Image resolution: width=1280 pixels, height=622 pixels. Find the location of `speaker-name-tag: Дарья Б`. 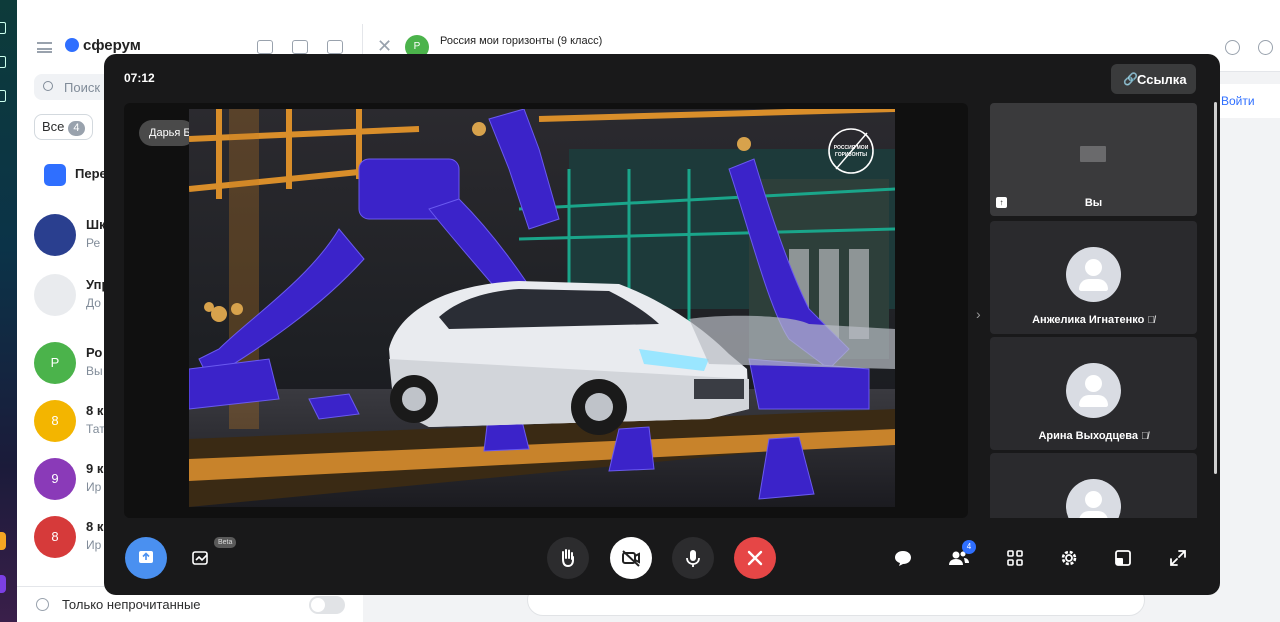

speaker-name-tag: Дарья Б is located at coordinates (167, 133).